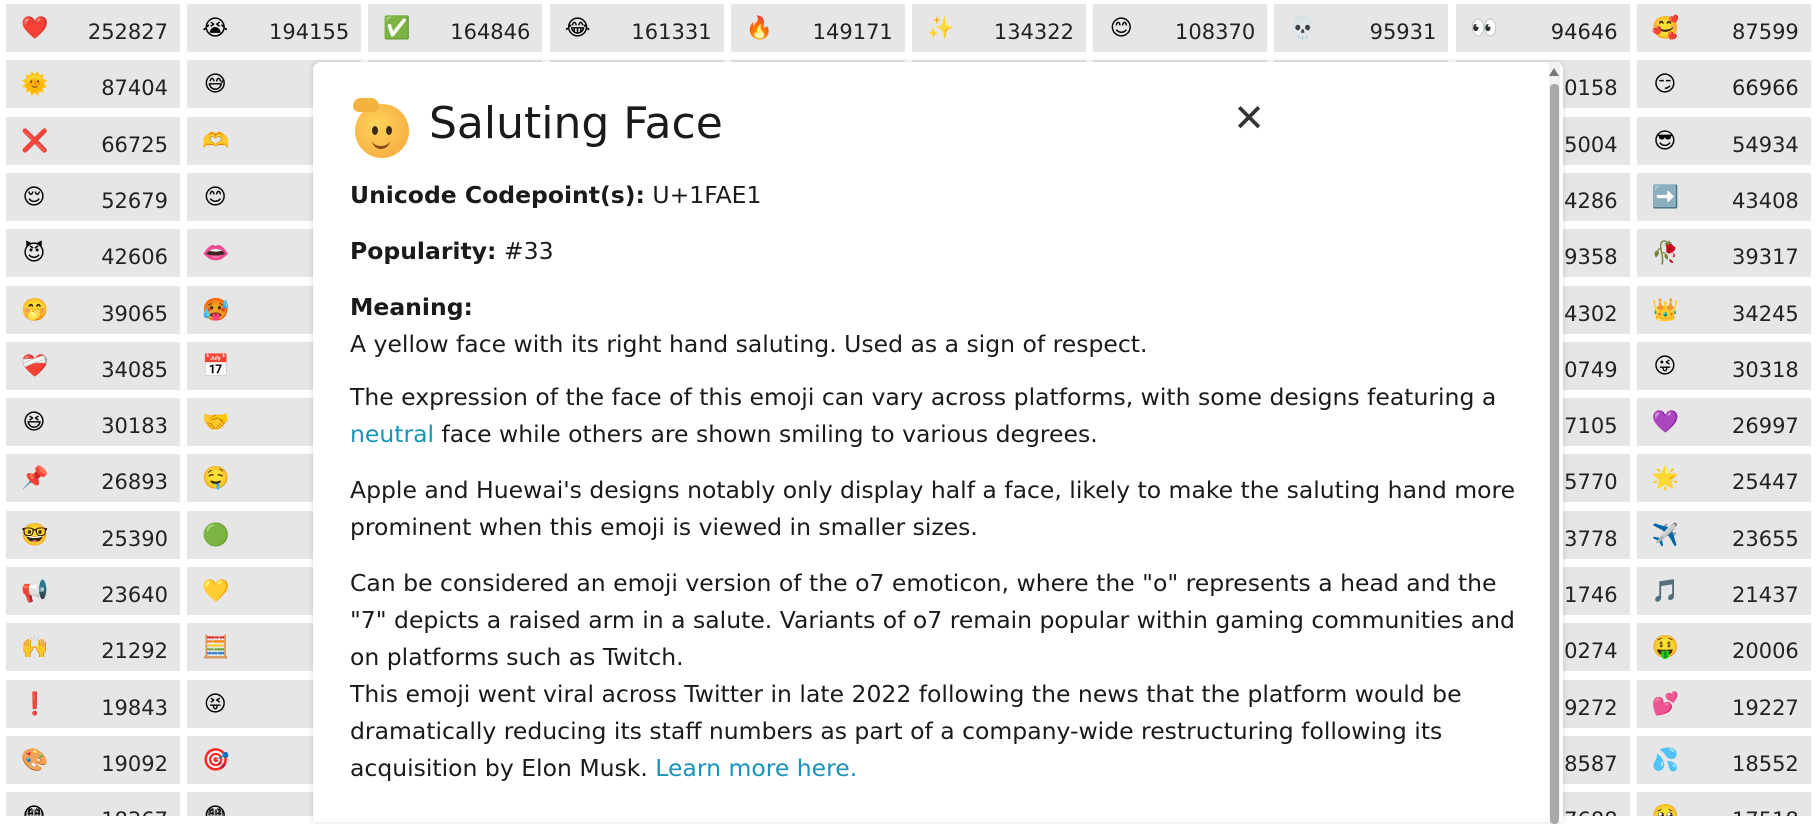 The width and height of the screenshot is (1818, 824). I want to click on emoji-cell: ❗ 19843, so click(93, 703).